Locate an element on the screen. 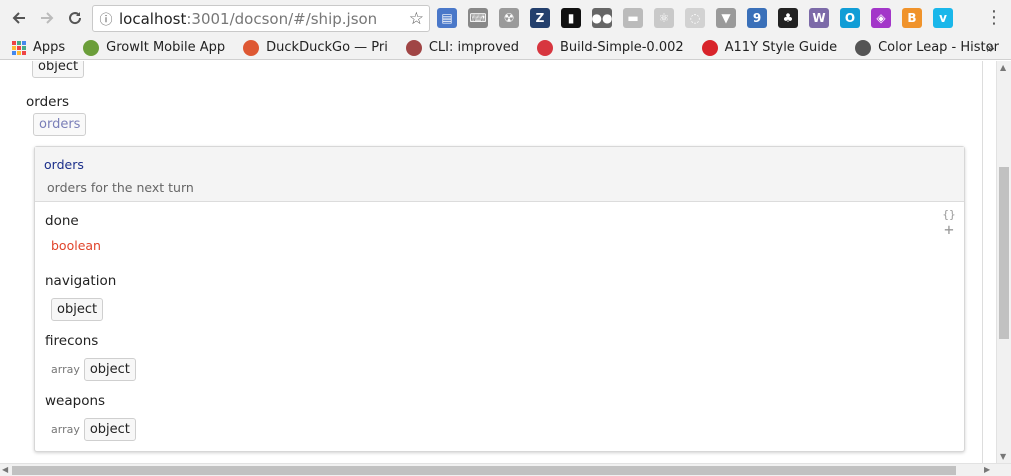 This screenshot has width=1011, height=476. reload-icon is located at coordinates (75, 18).